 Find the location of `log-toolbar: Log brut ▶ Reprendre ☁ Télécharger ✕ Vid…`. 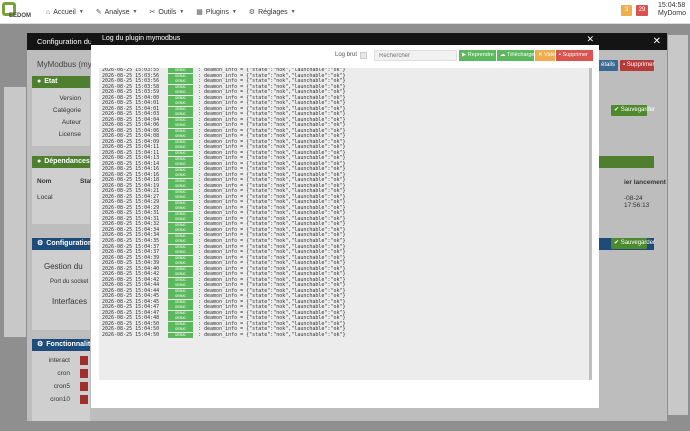

log-toolbar: Log brut ▶ Reprendre ☁ Télécharger ✕ Vid… is located at coordinates (345, 56).